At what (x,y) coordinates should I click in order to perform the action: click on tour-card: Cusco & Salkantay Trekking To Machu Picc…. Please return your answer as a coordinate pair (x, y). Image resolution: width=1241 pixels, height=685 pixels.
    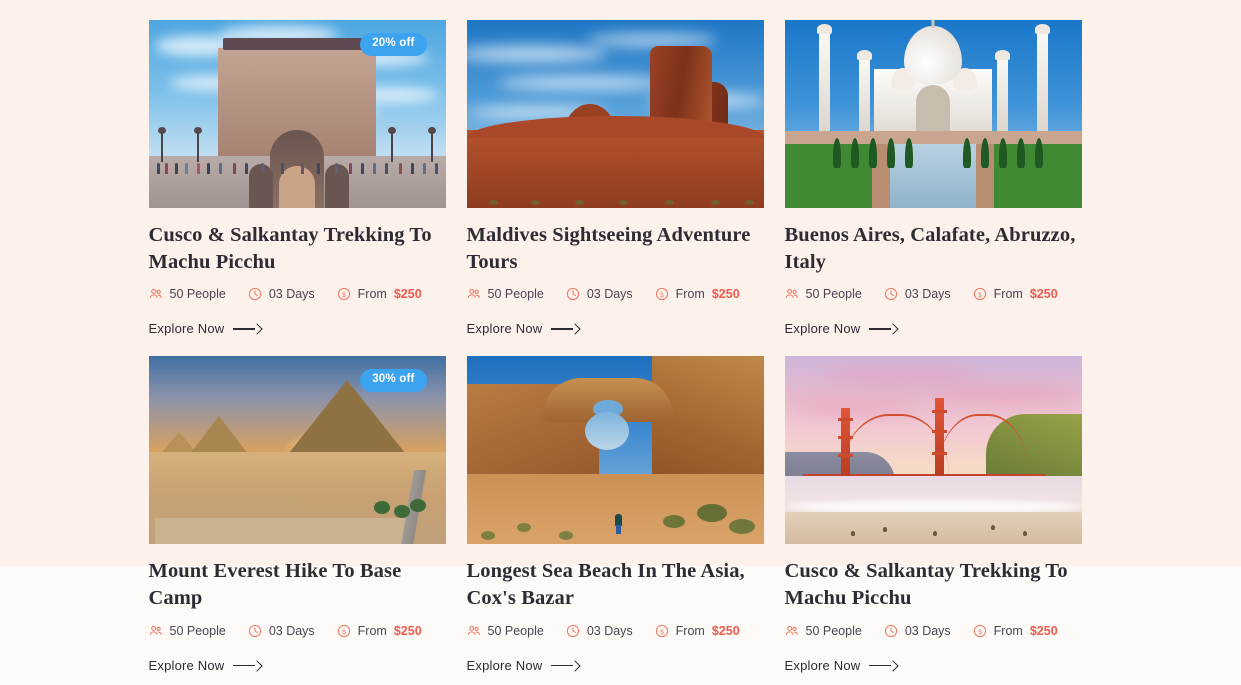
    Looking at the image, I should click on (933, 515).